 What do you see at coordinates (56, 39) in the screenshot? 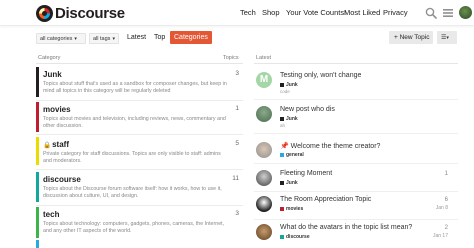
I see `category-filter-value: all categories` at bounding box center [56, 39].